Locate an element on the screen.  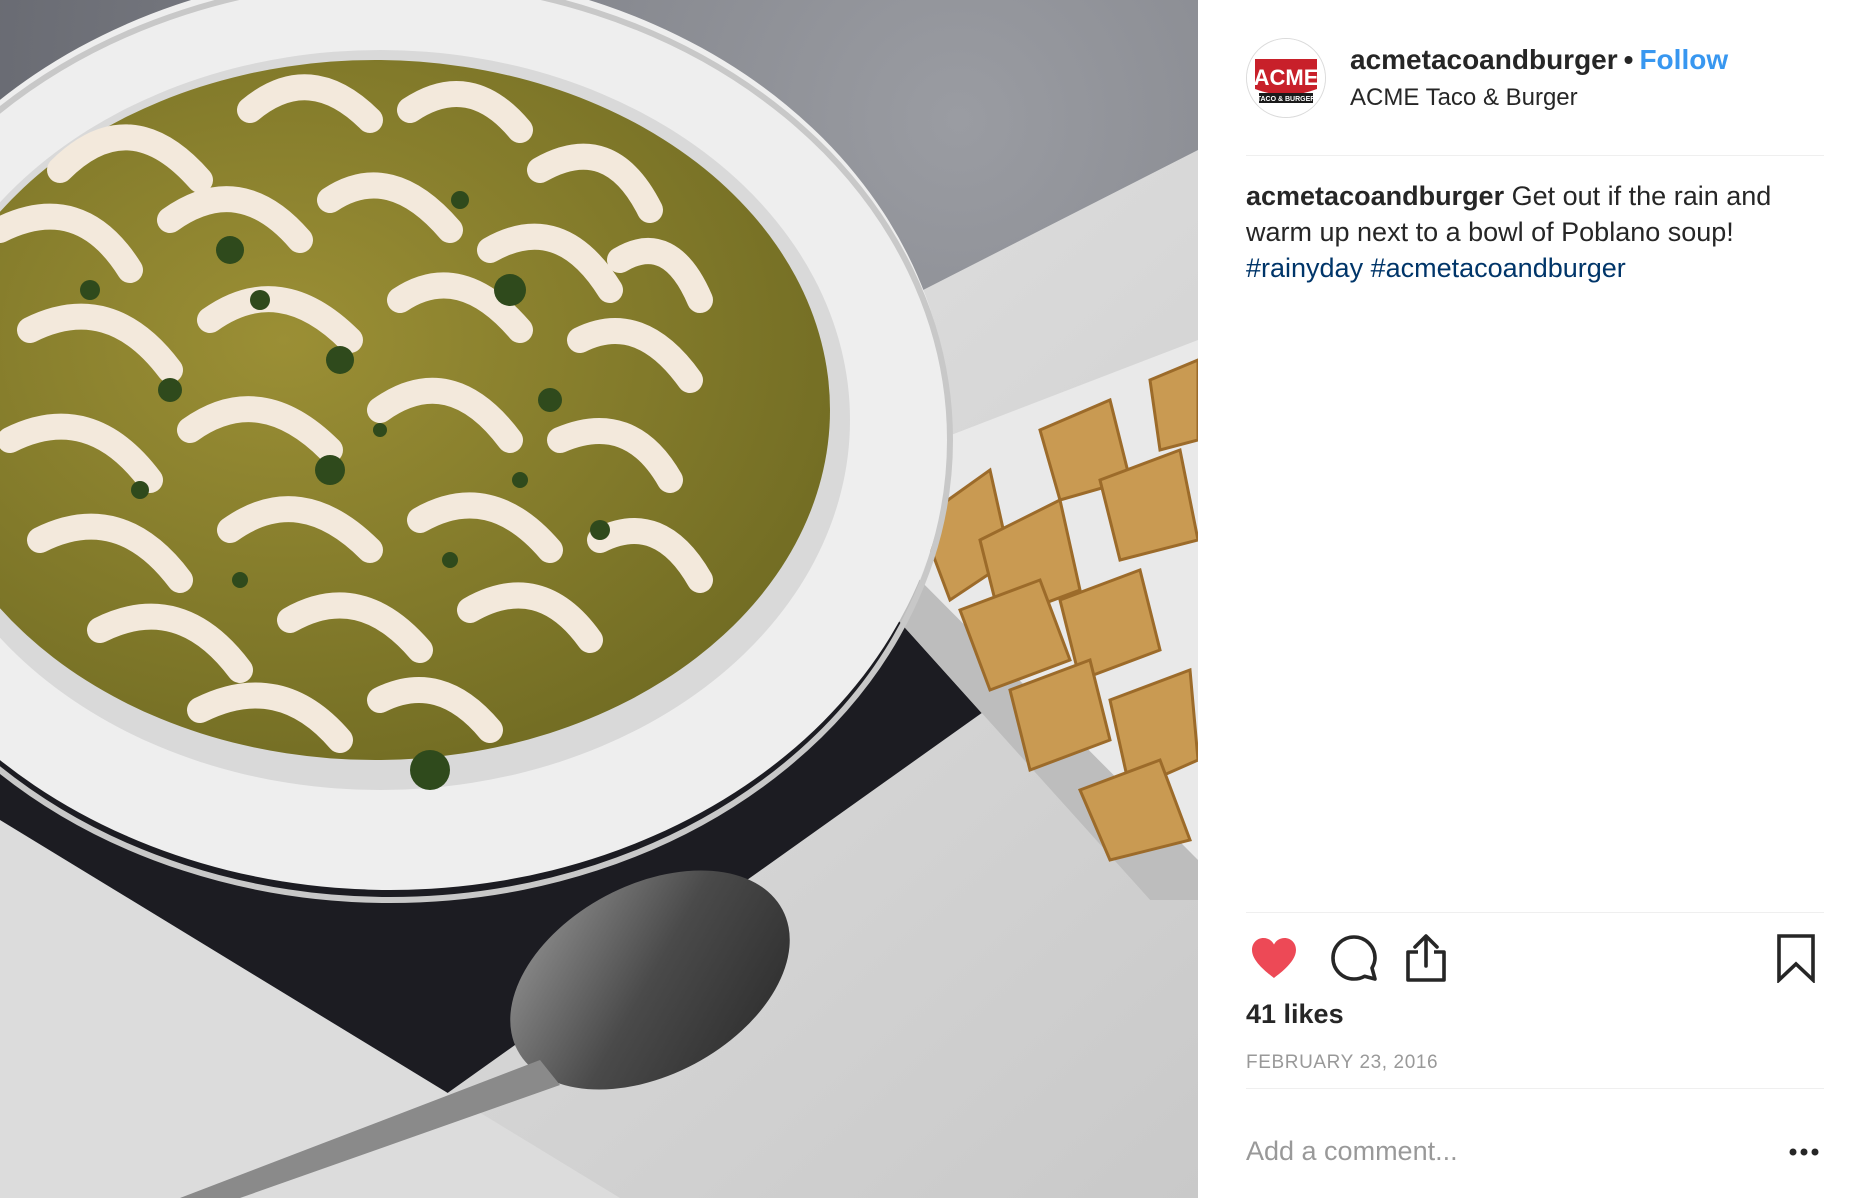
header-divider is located at coordinates (1535, 155).